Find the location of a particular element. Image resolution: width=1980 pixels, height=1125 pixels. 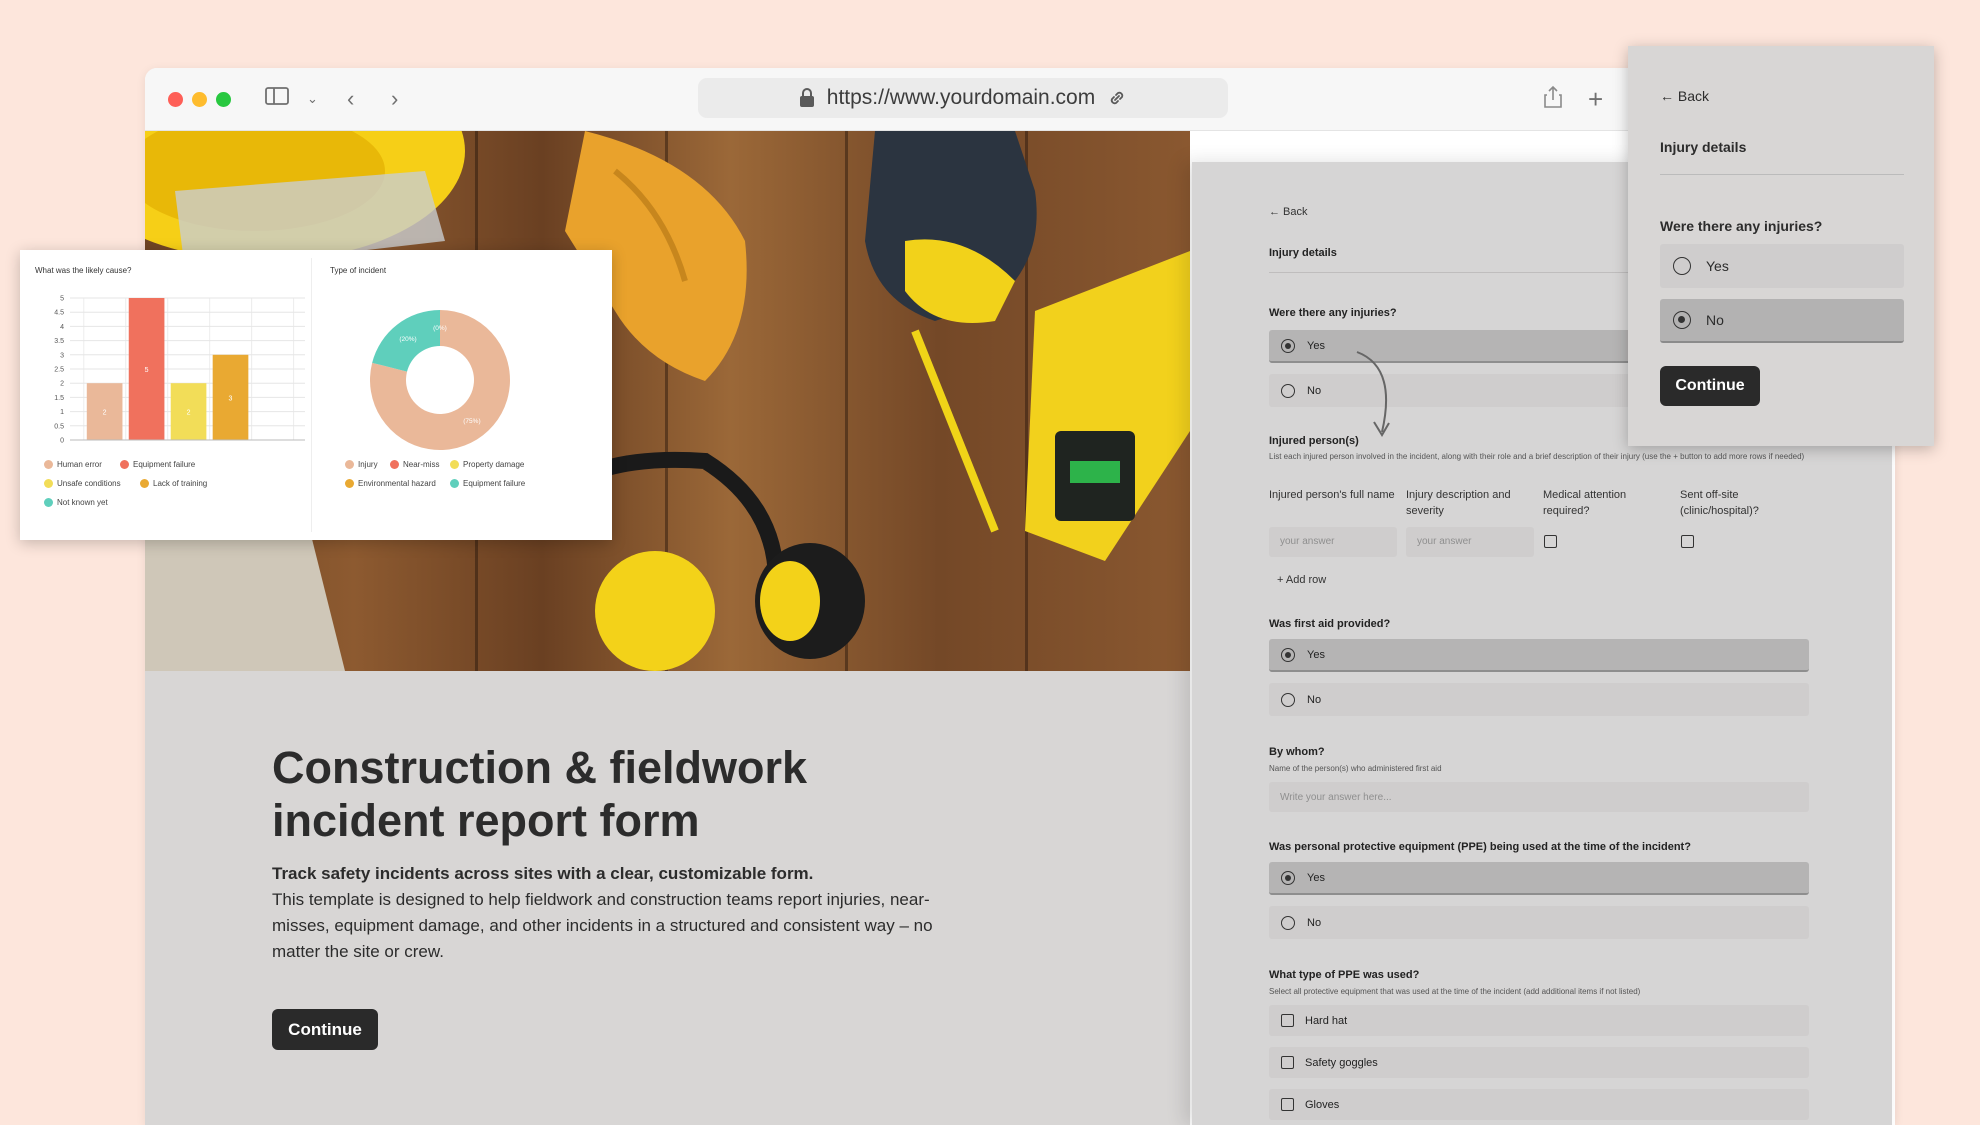

legend-item: Property damage is located at coordinates (487, 464).